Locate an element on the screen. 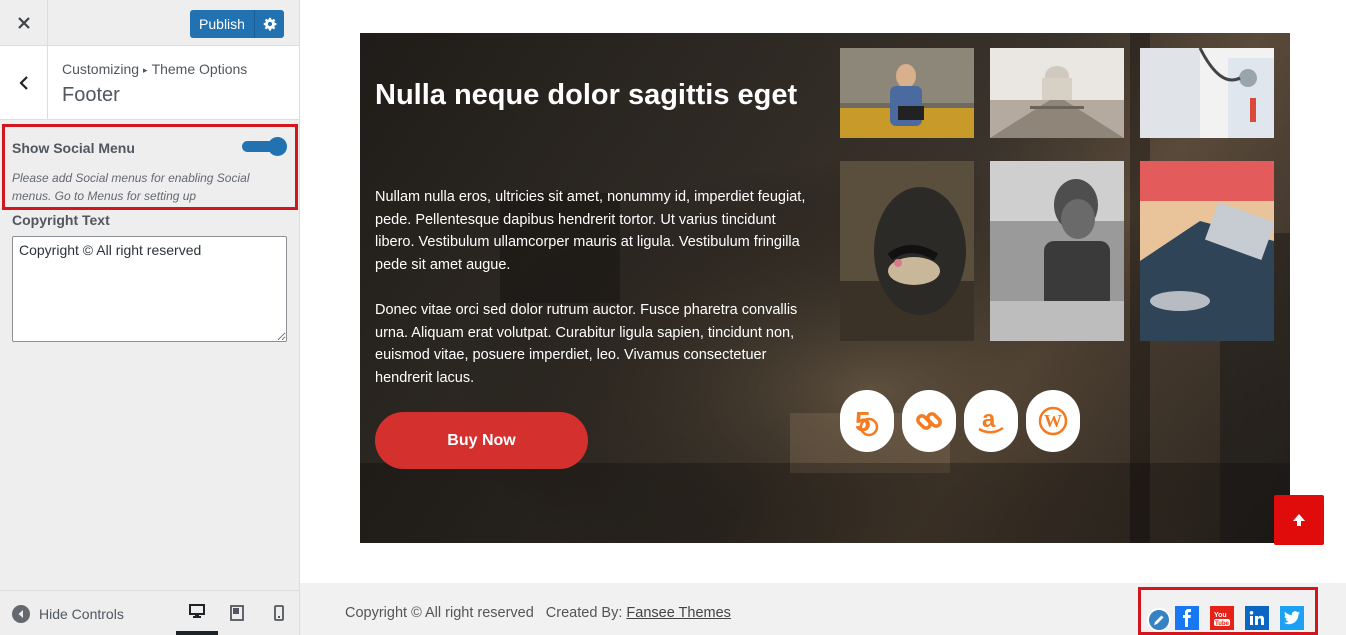 The image size is (1346, 635). 500px-icon: 5 is located at coordinates (867, 421).